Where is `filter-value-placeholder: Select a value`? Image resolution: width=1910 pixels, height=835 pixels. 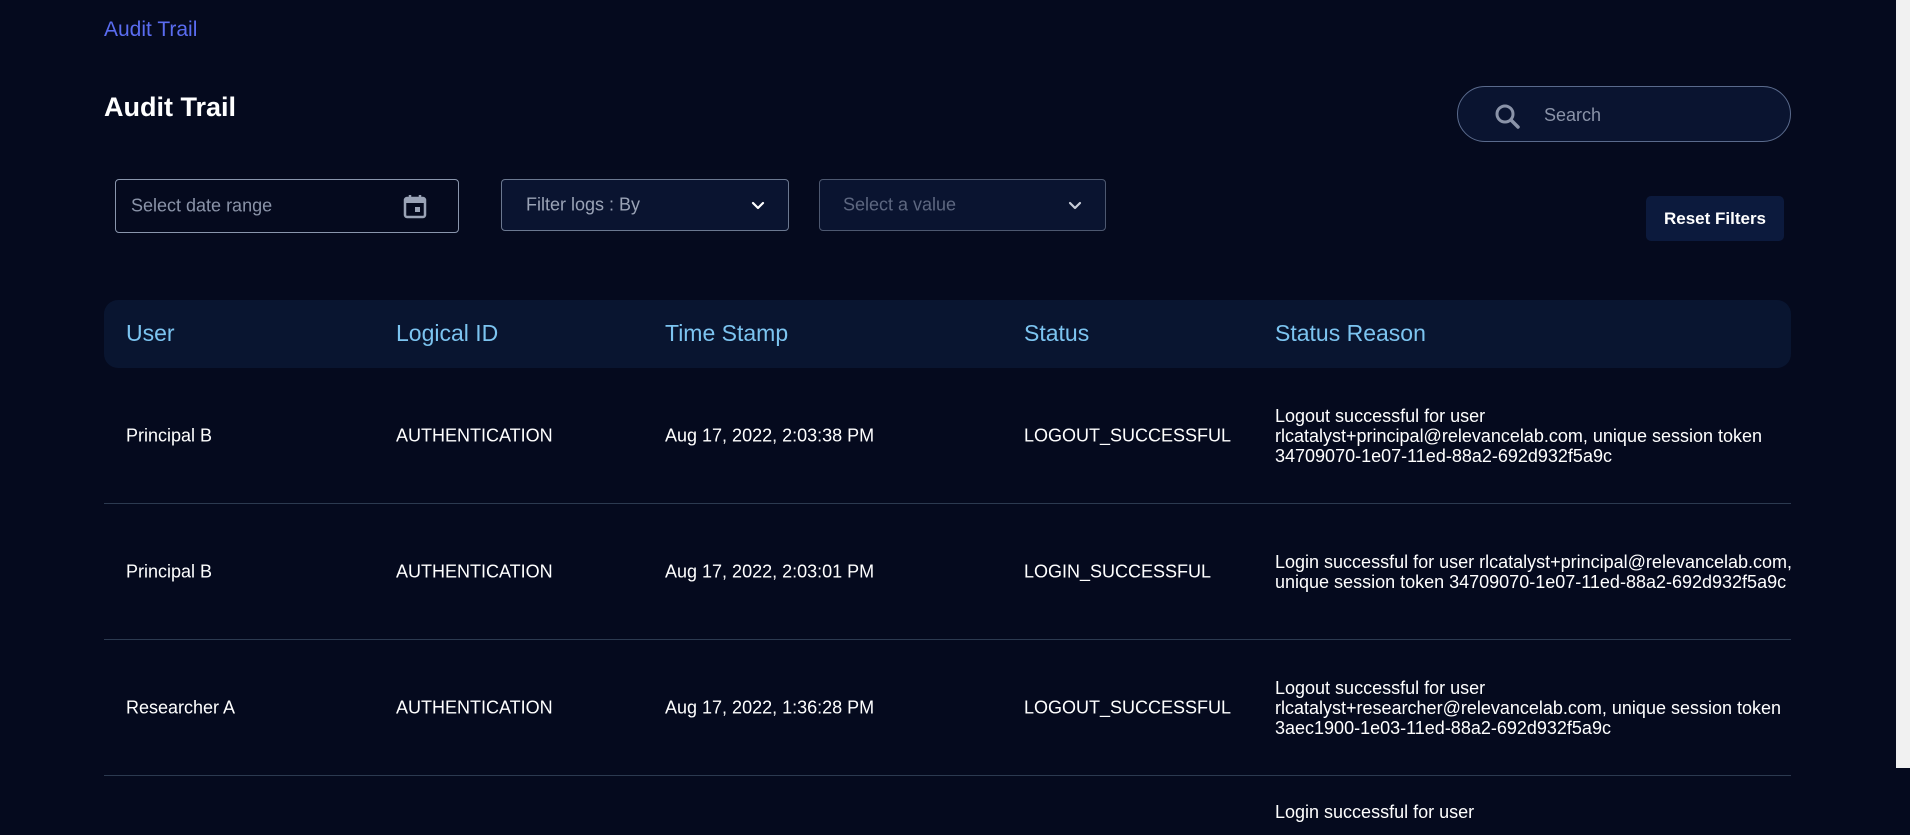 filter-value-placeholder: Select a value is located at coordinates (900, 204).